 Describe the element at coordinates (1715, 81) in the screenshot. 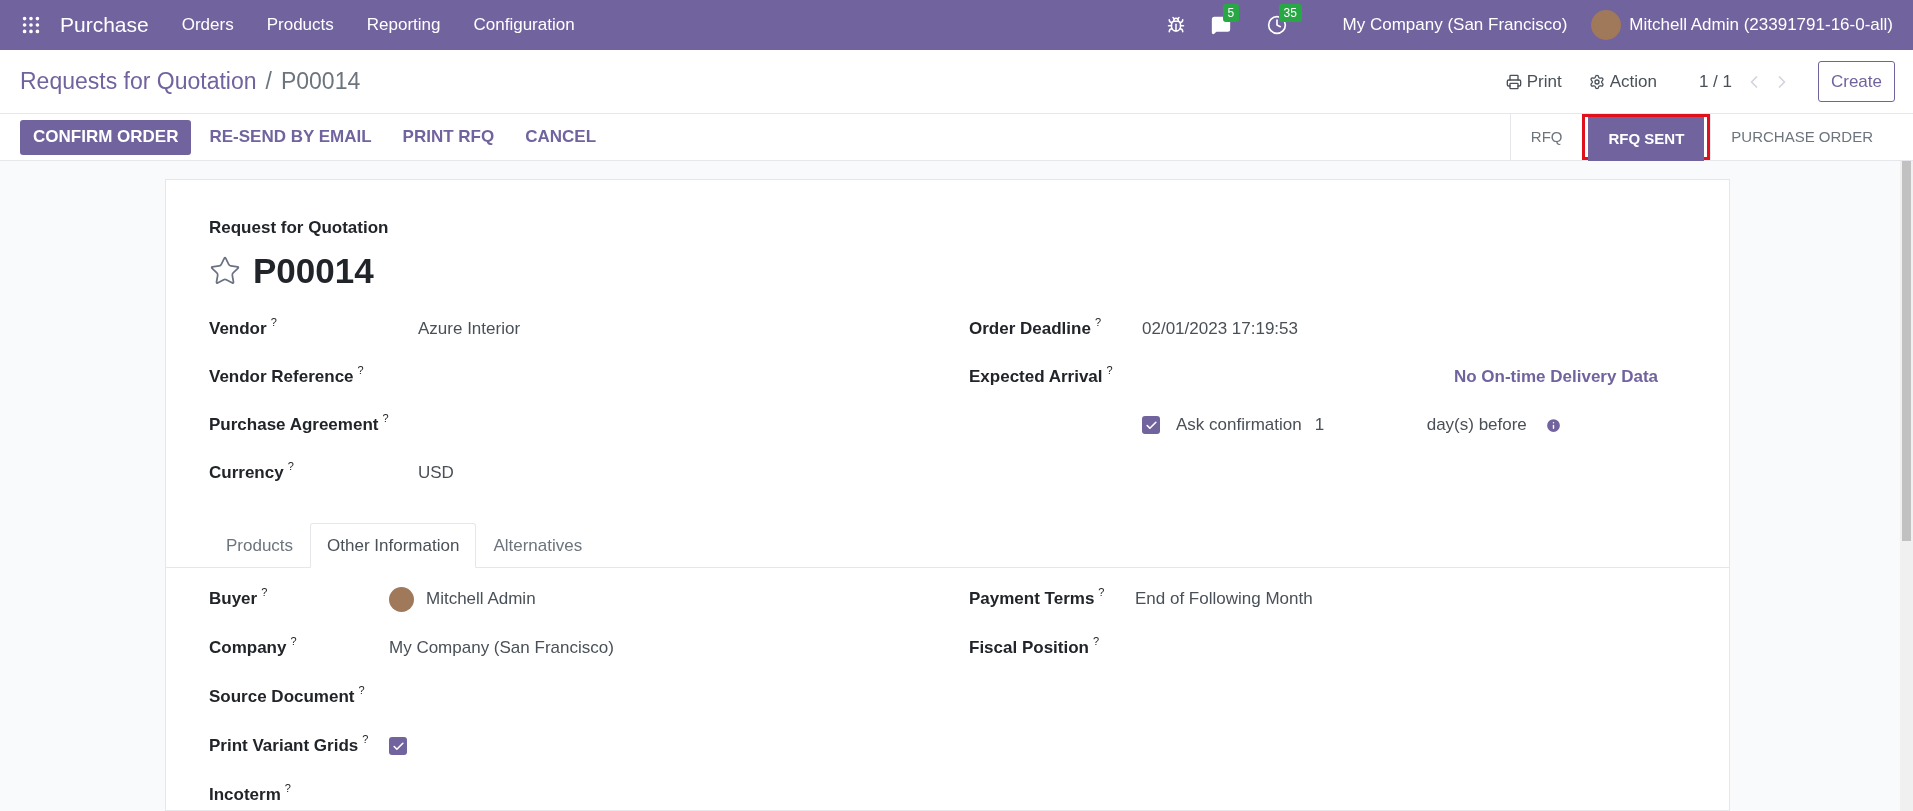

I see `pager-value: 1 / 1` at that location.